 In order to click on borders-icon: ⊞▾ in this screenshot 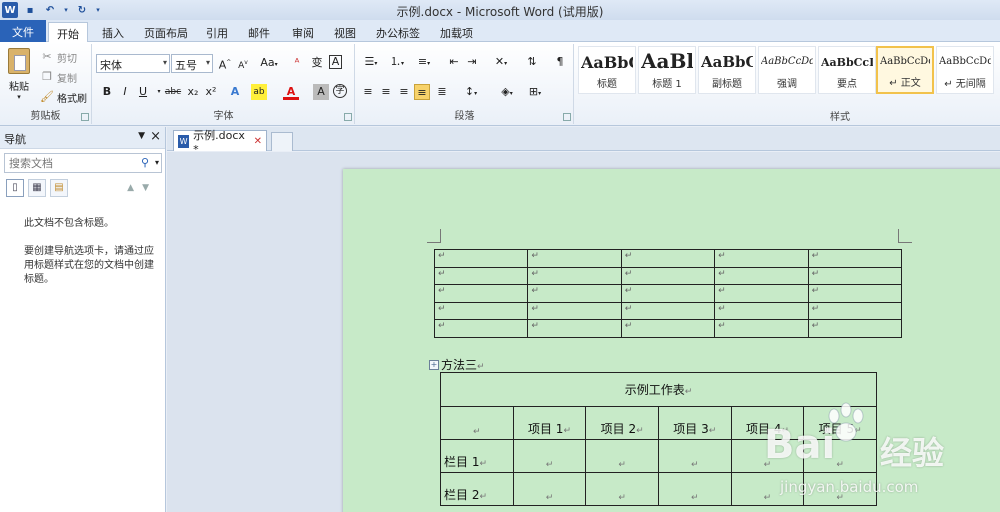, I will do `click(535, 92)`.